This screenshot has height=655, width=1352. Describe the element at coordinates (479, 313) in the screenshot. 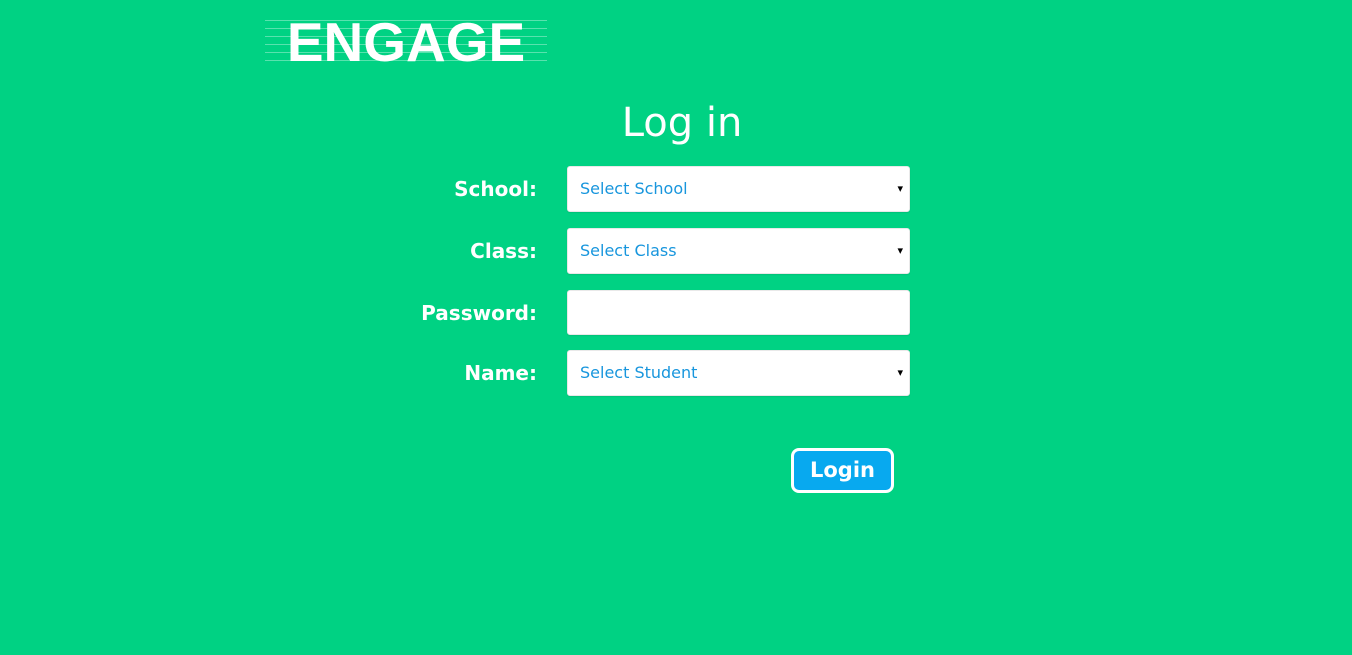

I see `password-label: Password:` at that location.